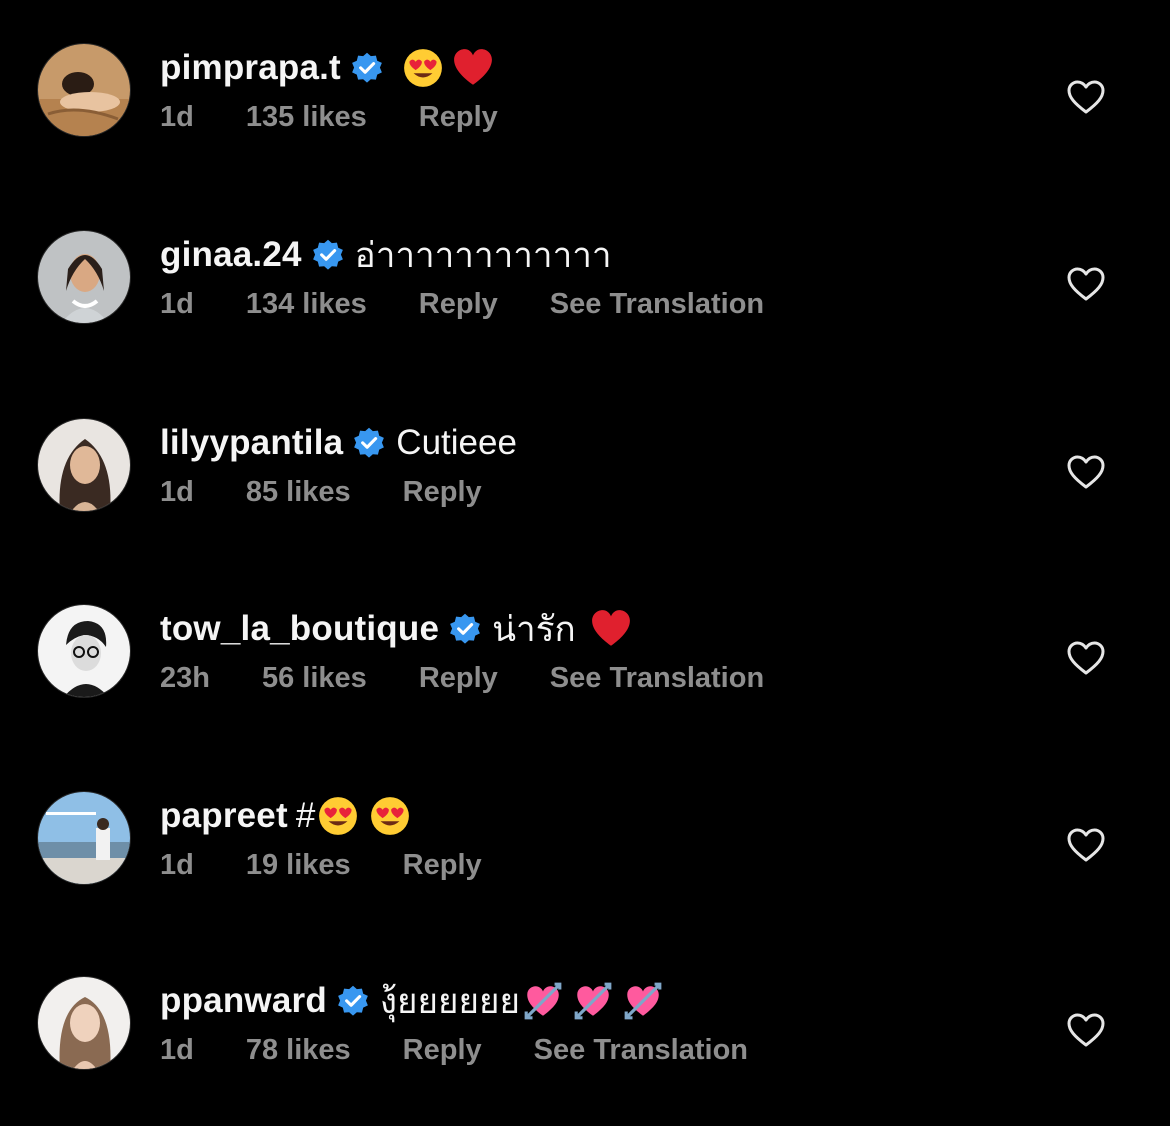  I want to click on likes-count: 19 likes, so click(298, 865).